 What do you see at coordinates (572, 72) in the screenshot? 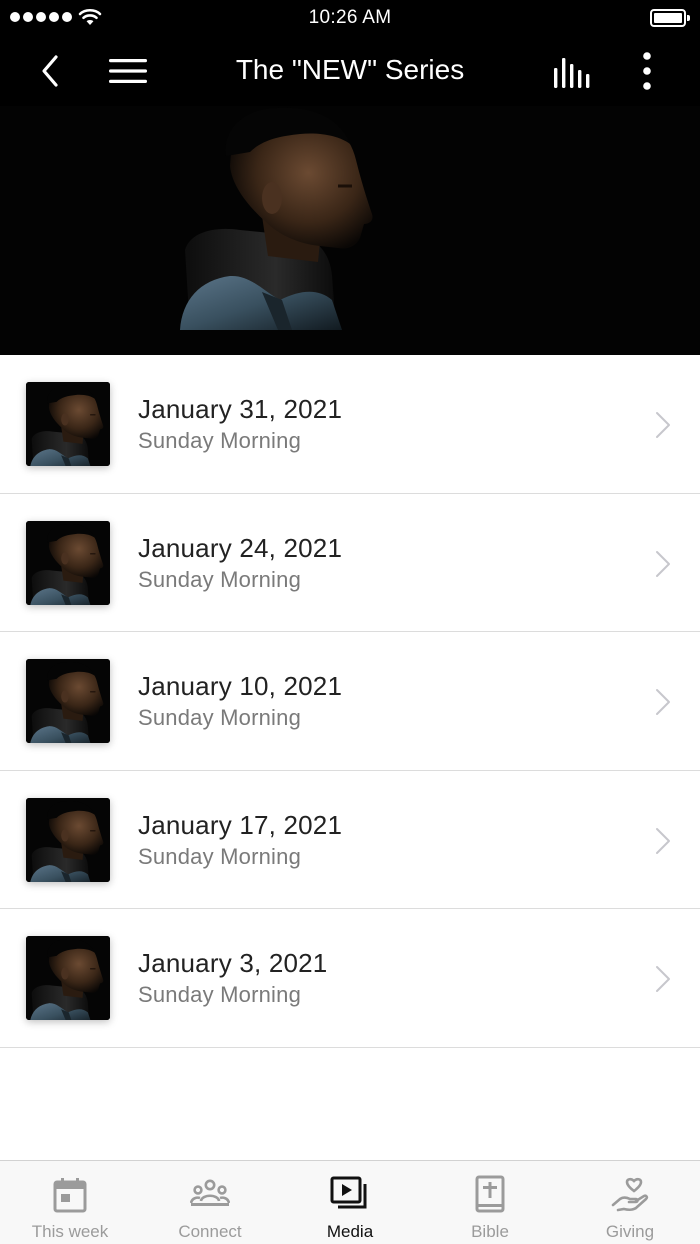
I see `audio-bars-icon` at bounding box center [572, 72].